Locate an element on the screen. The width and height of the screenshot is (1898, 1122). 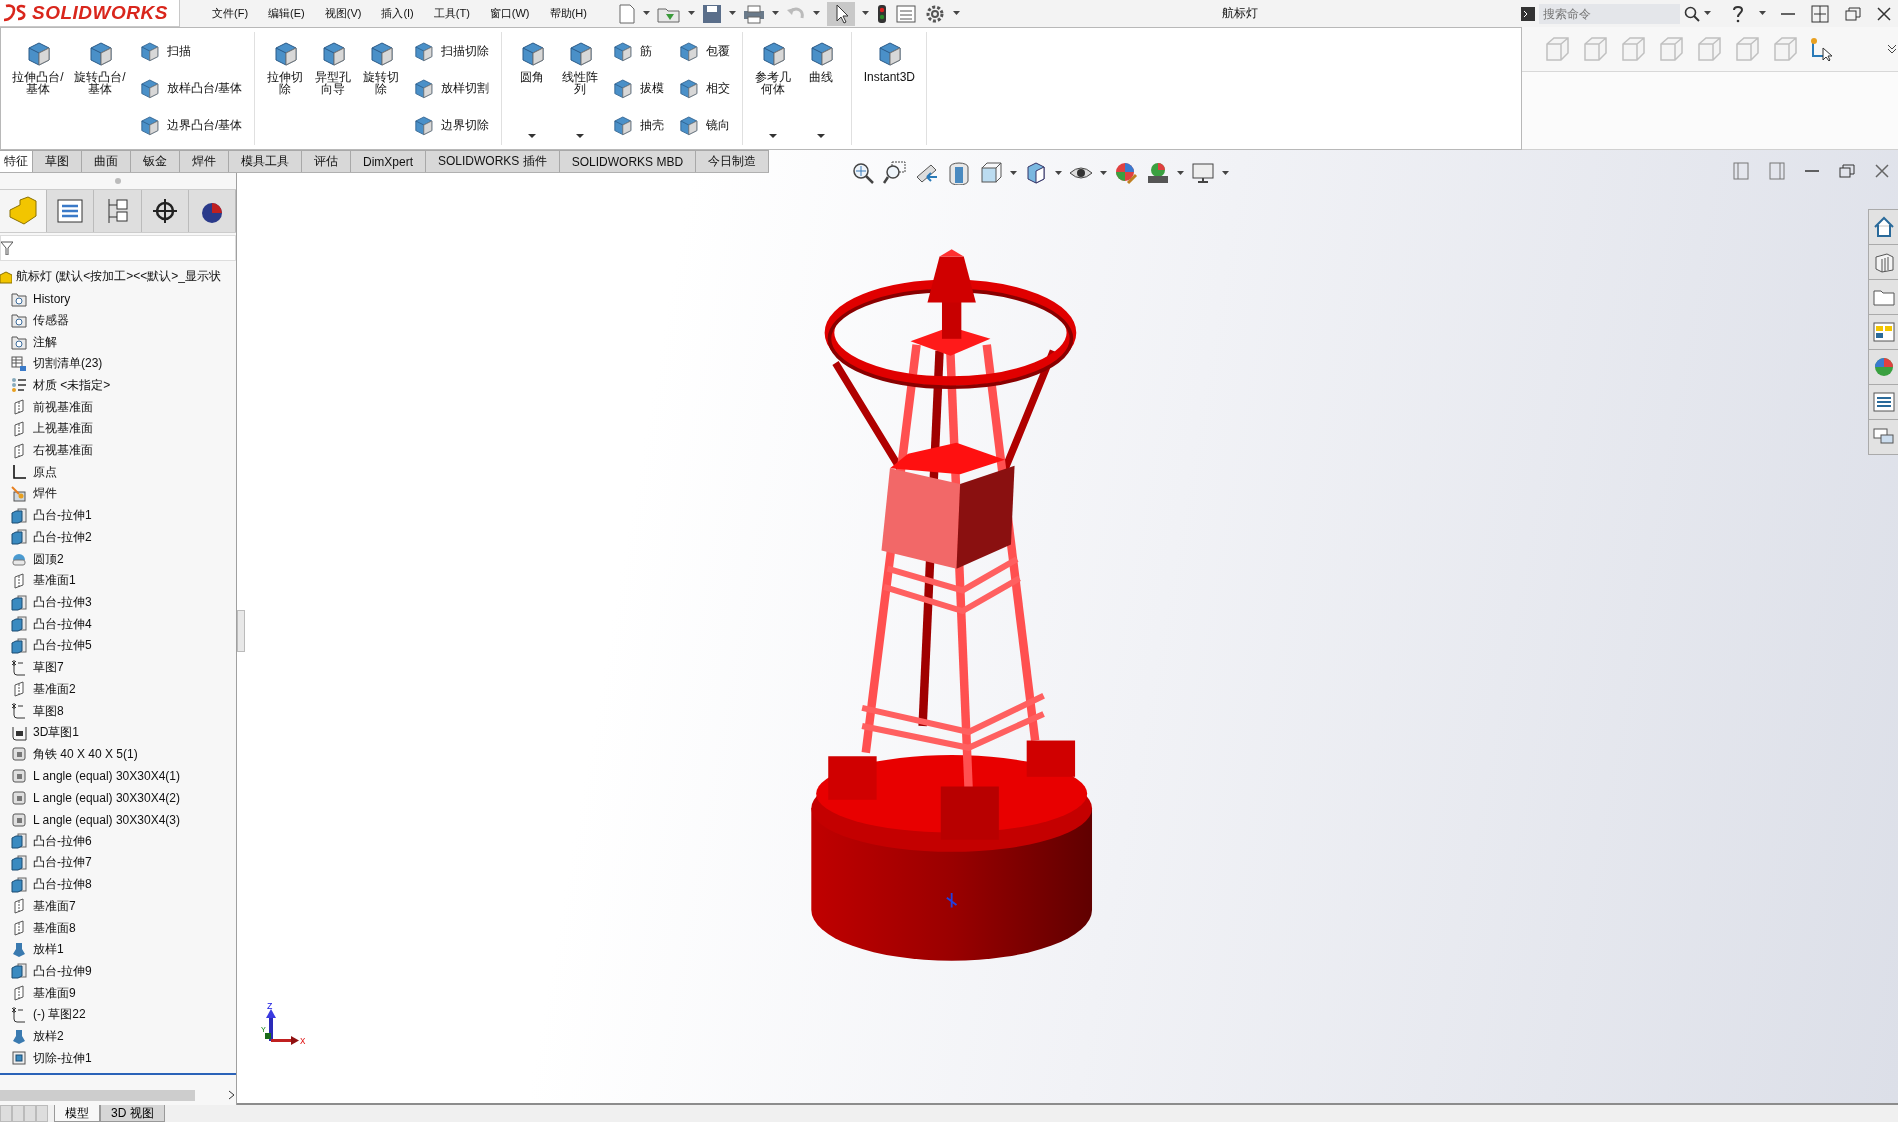
feature-tree-item: 草图7 is located at coordinates (48, 668).